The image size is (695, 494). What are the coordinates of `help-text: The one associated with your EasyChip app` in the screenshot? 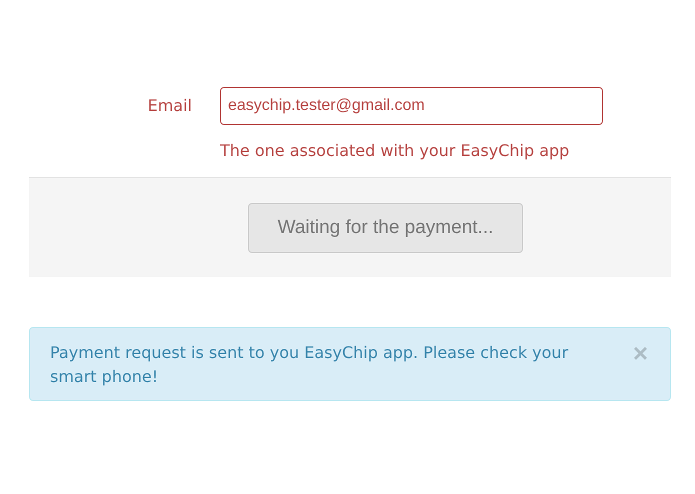 It's located at (395, 151).